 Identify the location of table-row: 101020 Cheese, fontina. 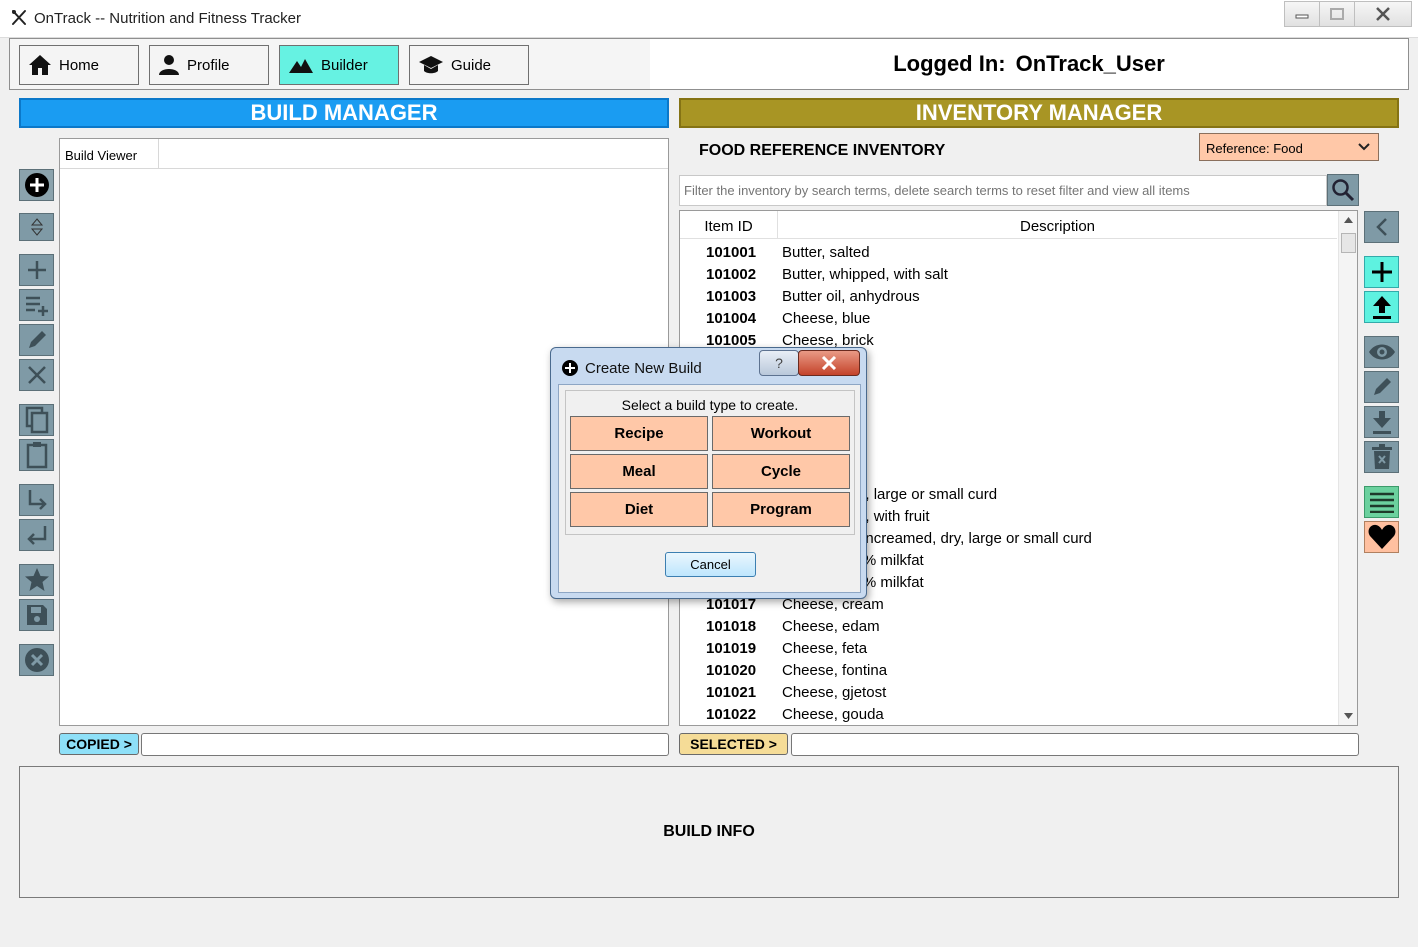
(1008, 671).